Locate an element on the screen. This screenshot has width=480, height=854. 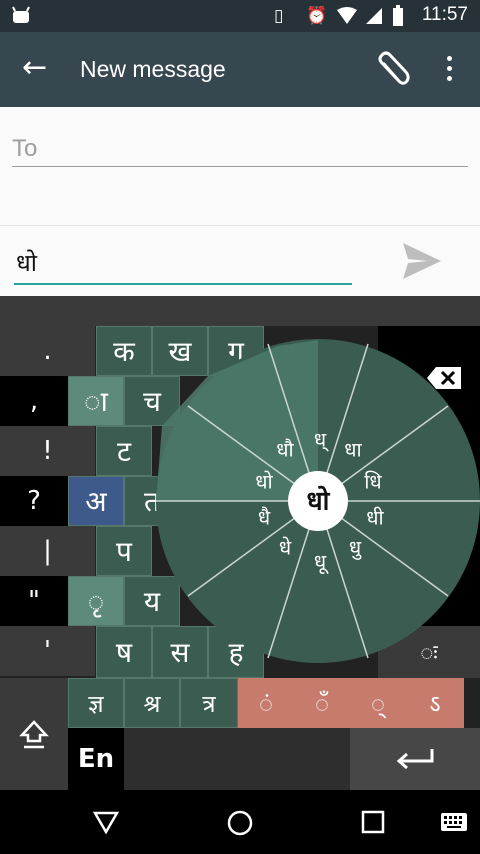
key-pa: प is located at coordinates (124, 551).